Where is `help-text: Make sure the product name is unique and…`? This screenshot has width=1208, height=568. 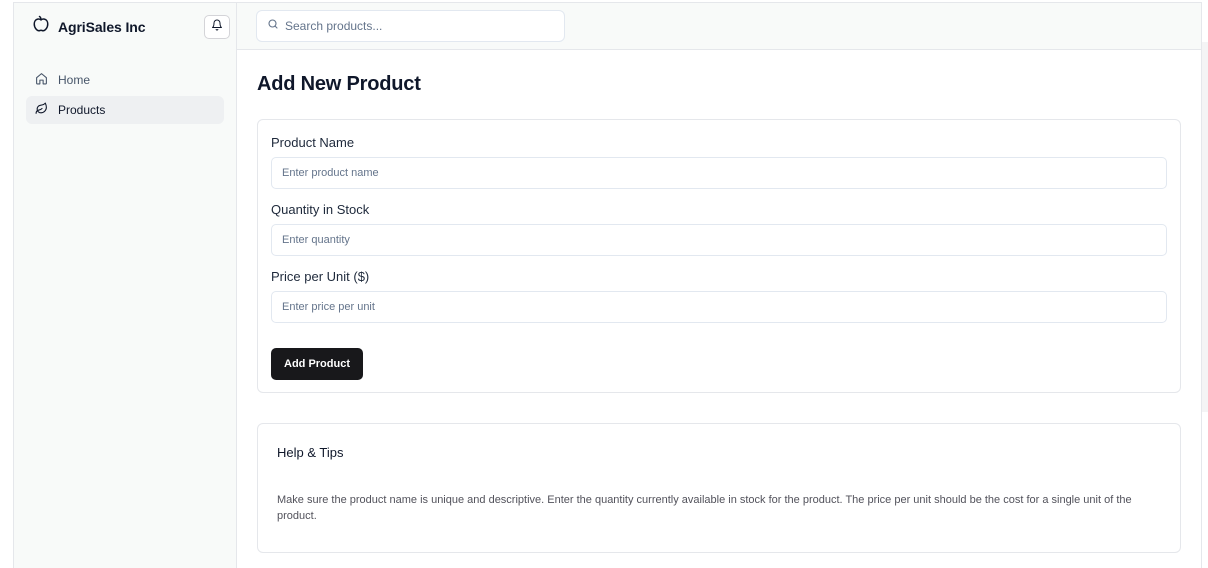
help-text: Make sure the product name is unique and… is located at coordinates (704, 508).